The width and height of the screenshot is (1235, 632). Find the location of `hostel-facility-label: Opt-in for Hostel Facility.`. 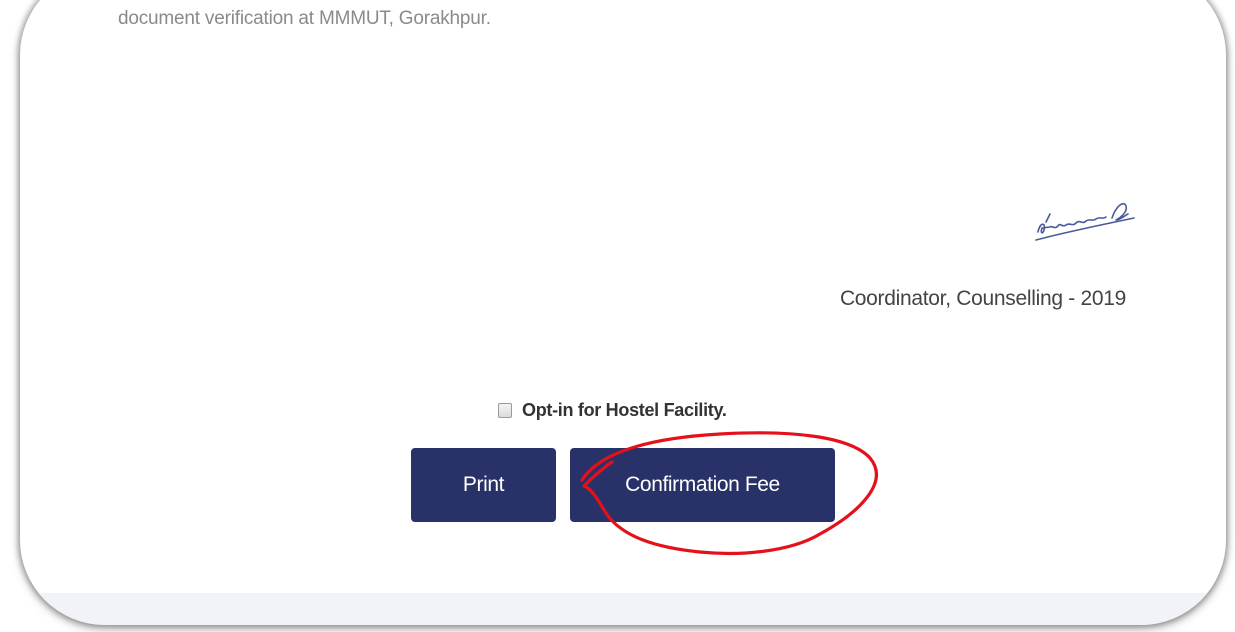

hostel-facility-label: Opt-in for Hostel Facility. is located at coordinates (624, 410).